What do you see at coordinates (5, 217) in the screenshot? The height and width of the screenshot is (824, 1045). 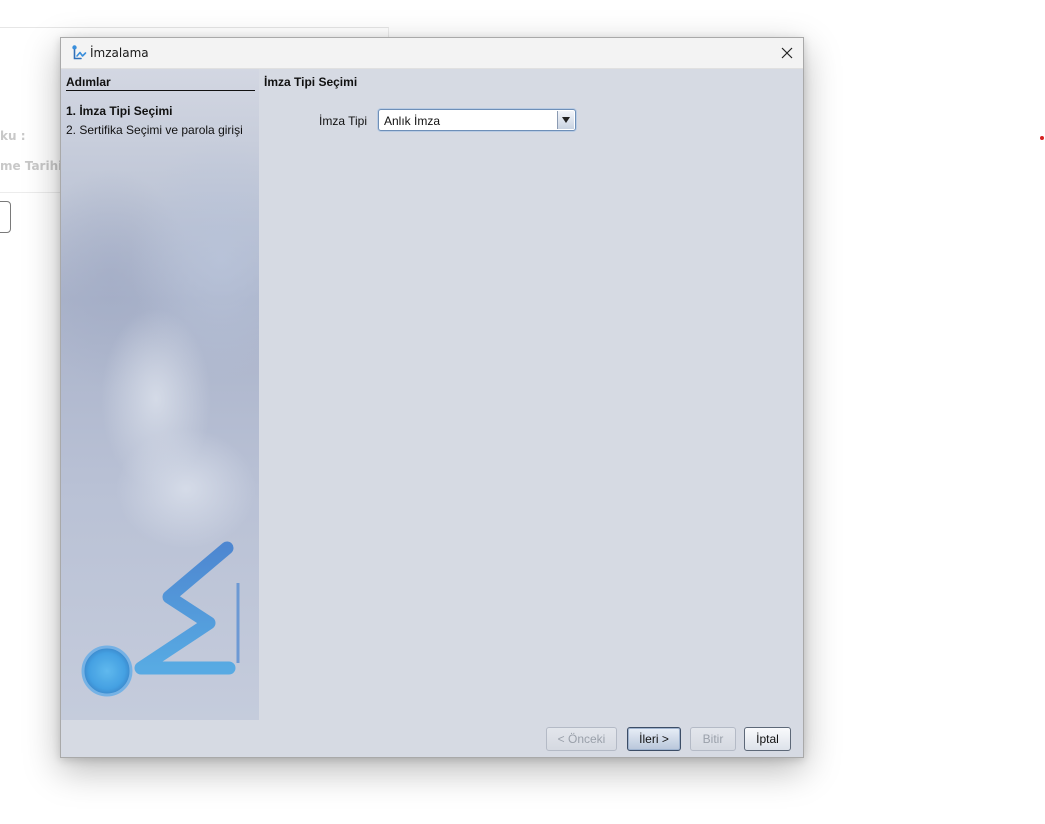 I see `background-button` at bounding box center [5, 217].